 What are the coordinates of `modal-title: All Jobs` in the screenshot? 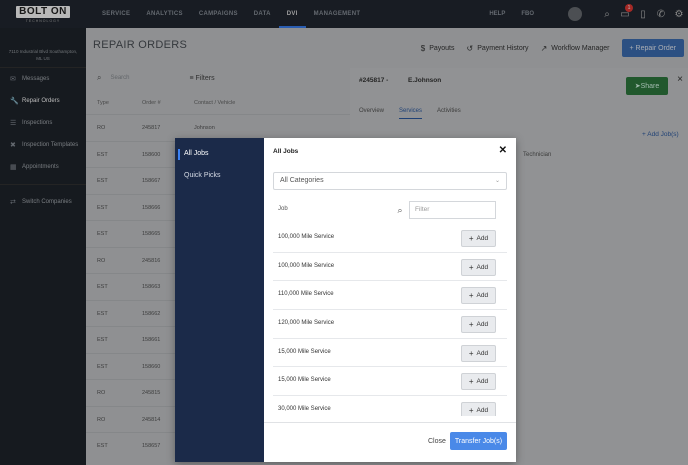 It's located at (286, 151).